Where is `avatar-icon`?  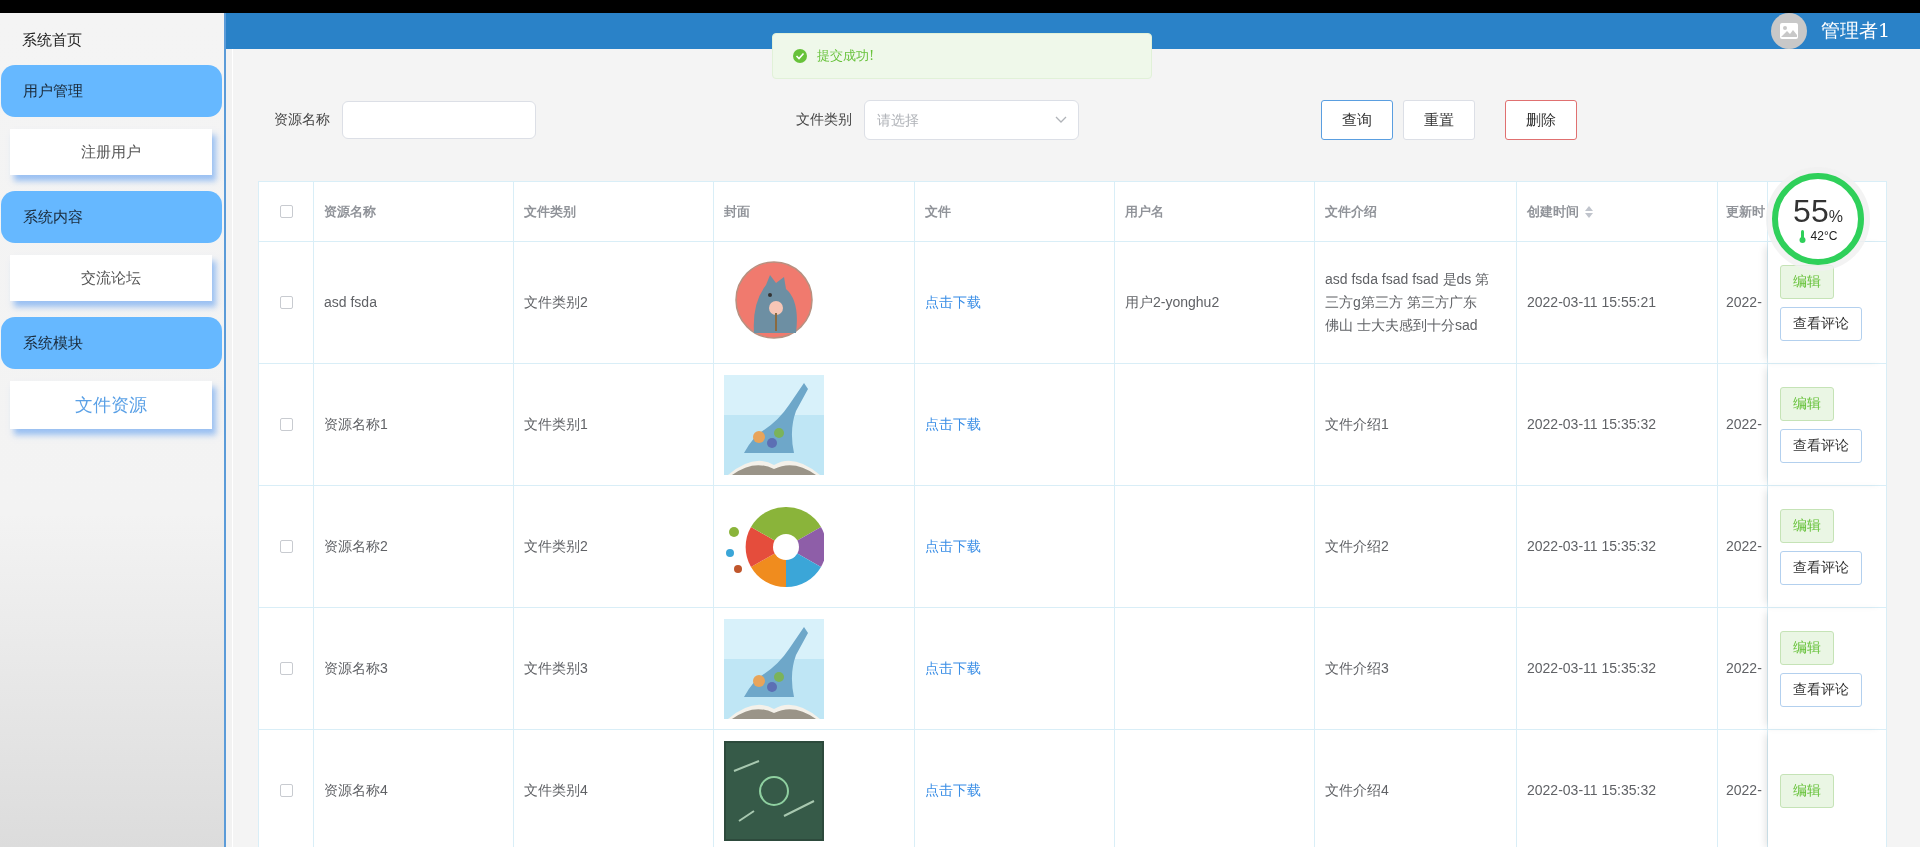 avatar-icon is located at coordinates (1788, 31).